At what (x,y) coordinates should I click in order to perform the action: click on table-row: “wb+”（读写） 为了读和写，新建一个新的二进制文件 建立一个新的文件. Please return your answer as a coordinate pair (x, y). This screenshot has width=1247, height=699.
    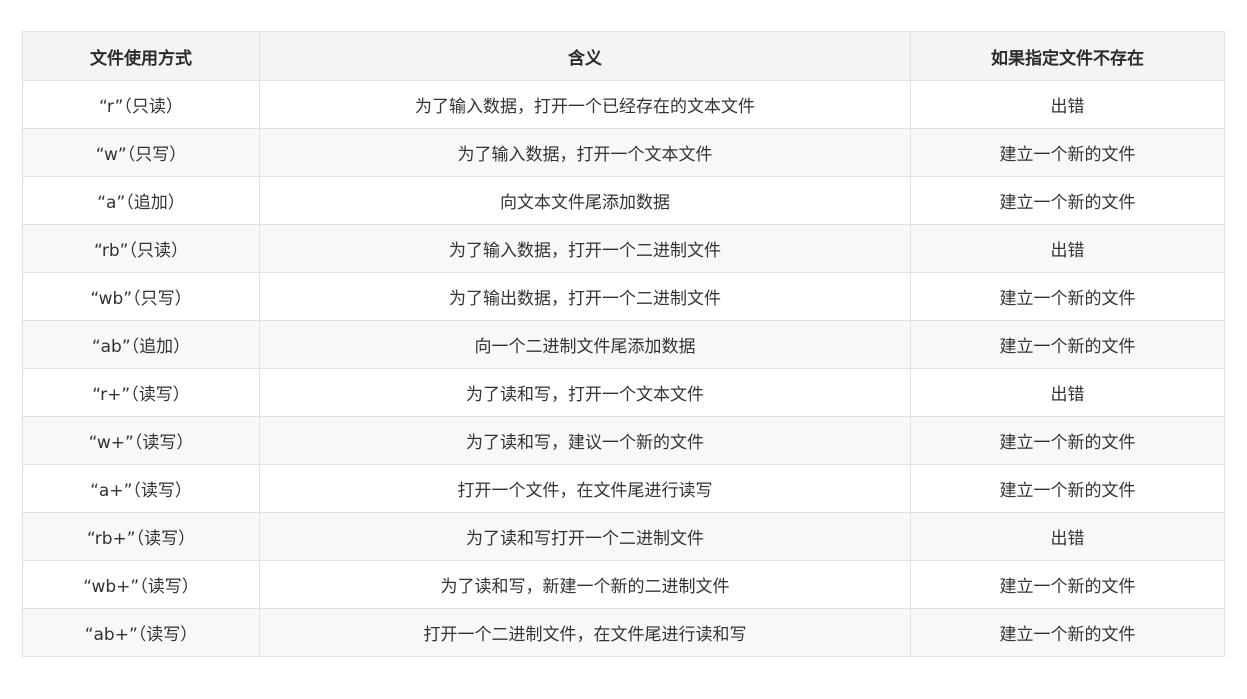
    Looking at the image, I should click on (623, 584).